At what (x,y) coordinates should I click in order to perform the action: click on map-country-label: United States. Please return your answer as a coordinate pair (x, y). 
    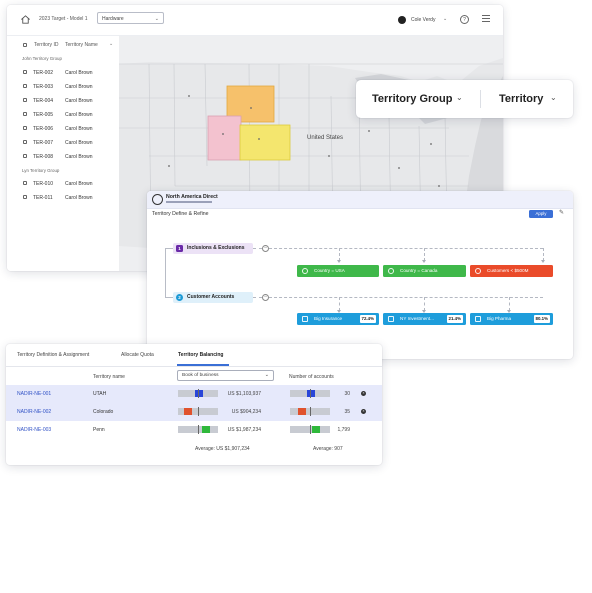
    Looking at the image, I should click on (325, 138).